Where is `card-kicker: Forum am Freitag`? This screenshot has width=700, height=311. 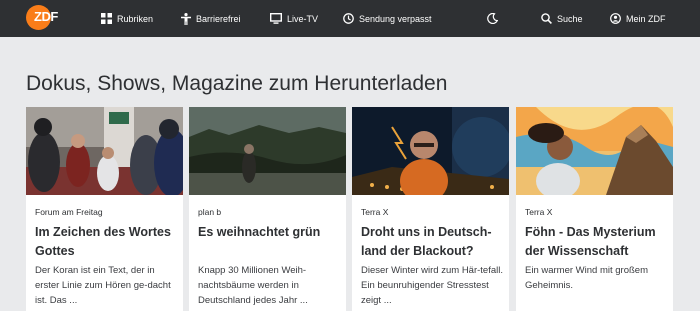 card-kicker: Forum am Freitag is located at coordinates (69, 212).